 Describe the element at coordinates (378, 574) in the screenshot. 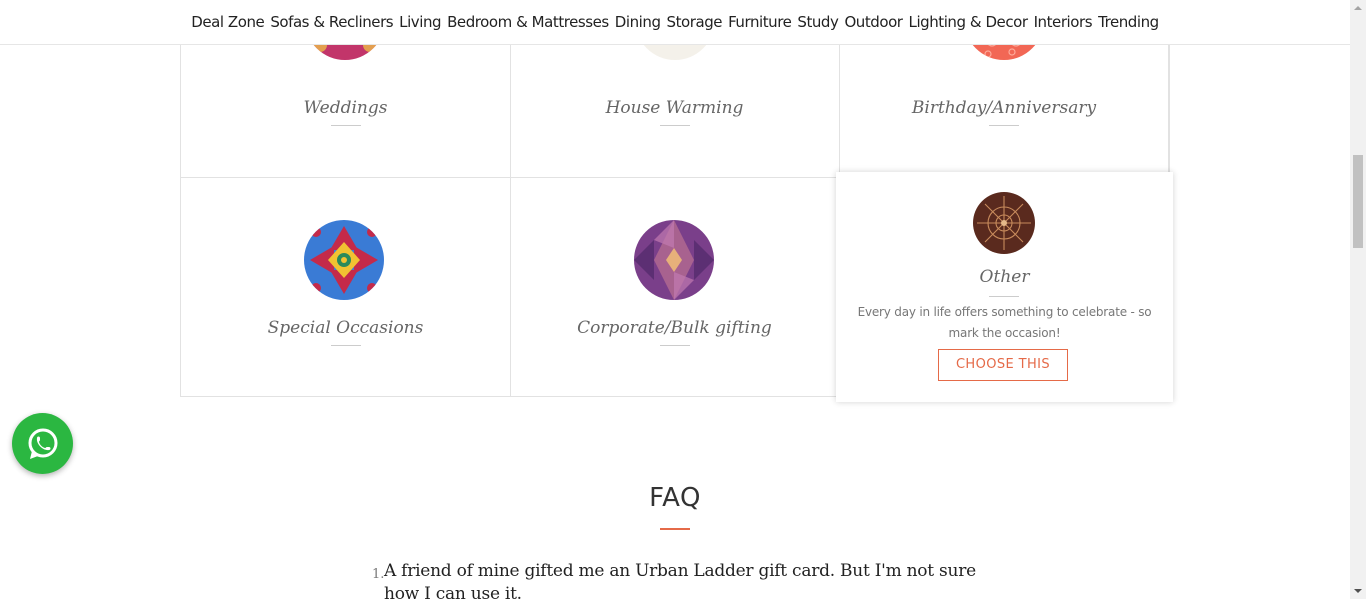

I see `faq-question-number: 1.` at that location.